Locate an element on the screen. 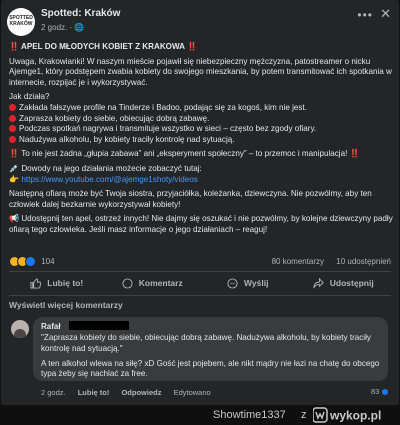  view-more-comments: Wyświetl więcej komentarzy is located at coordinates (66, 305).